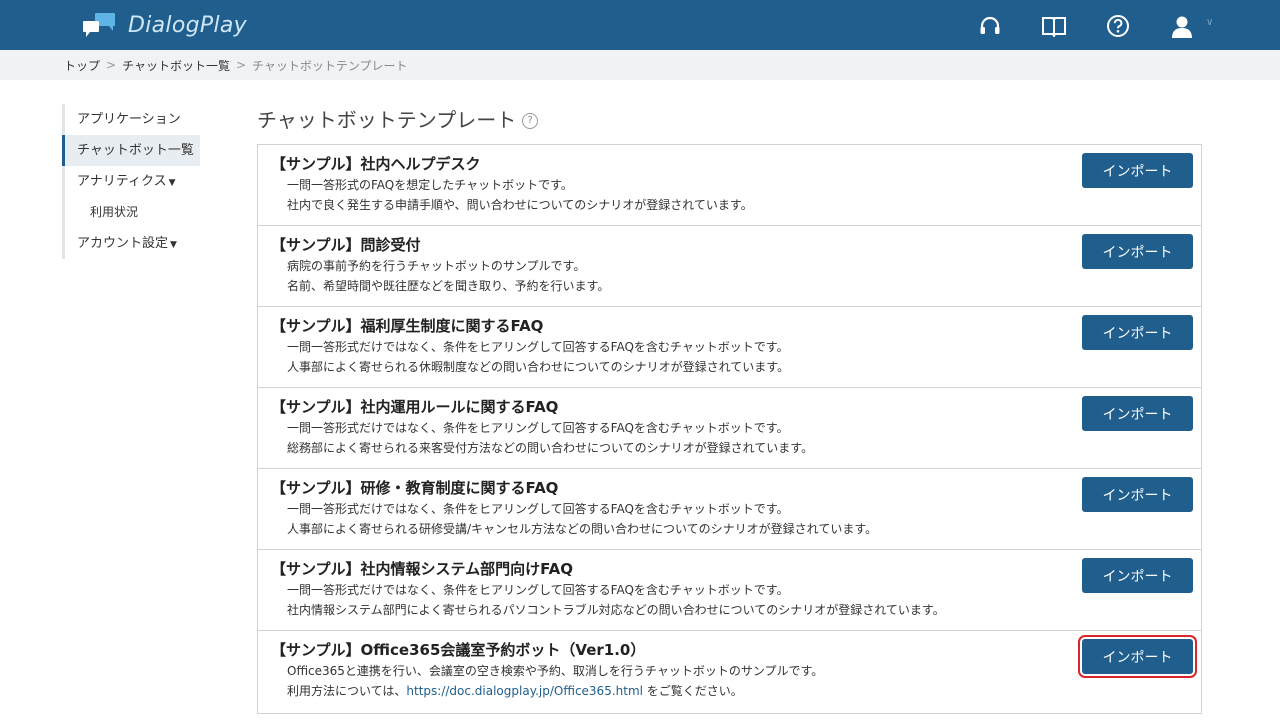 This screenshot has width=1280, height=727. I want to click on sidebar-item-label: 利用状況, so click(114, 212).